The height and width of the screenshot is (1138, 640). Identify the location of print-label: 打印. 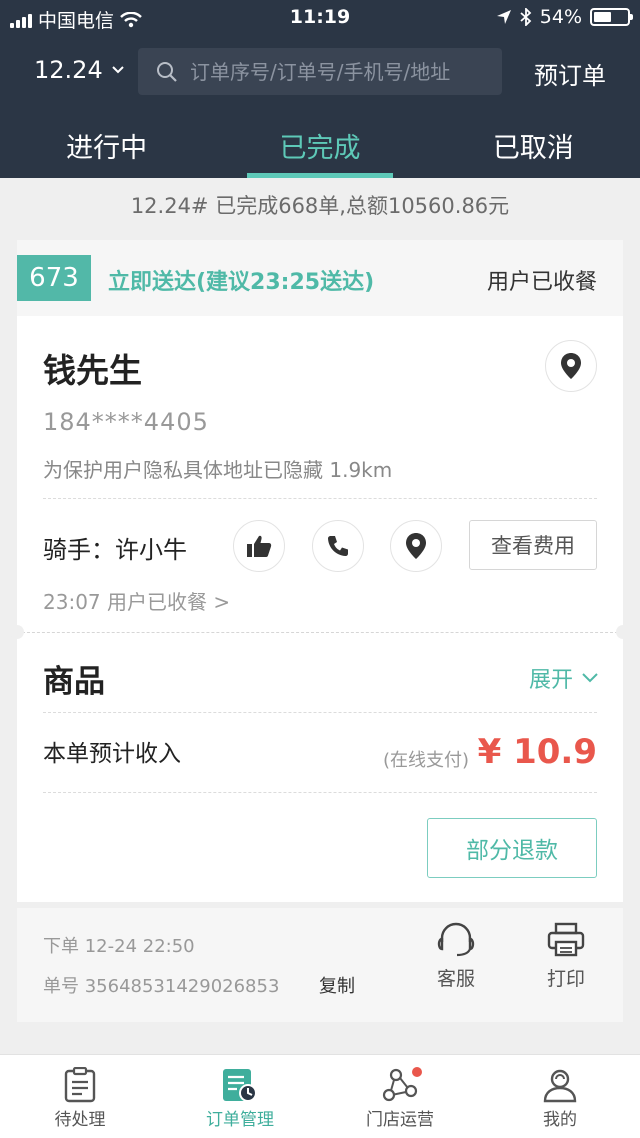
(565, 979).